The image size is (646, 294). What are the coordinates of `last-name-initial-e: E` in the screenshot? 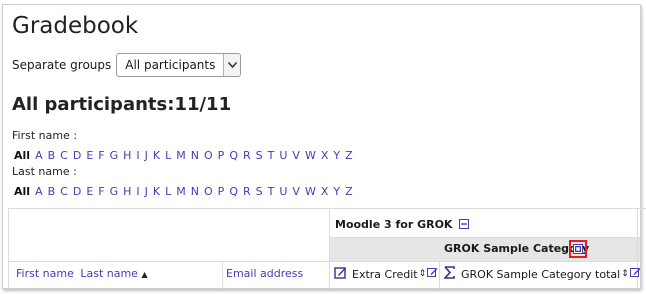 It's located at (89, 191).